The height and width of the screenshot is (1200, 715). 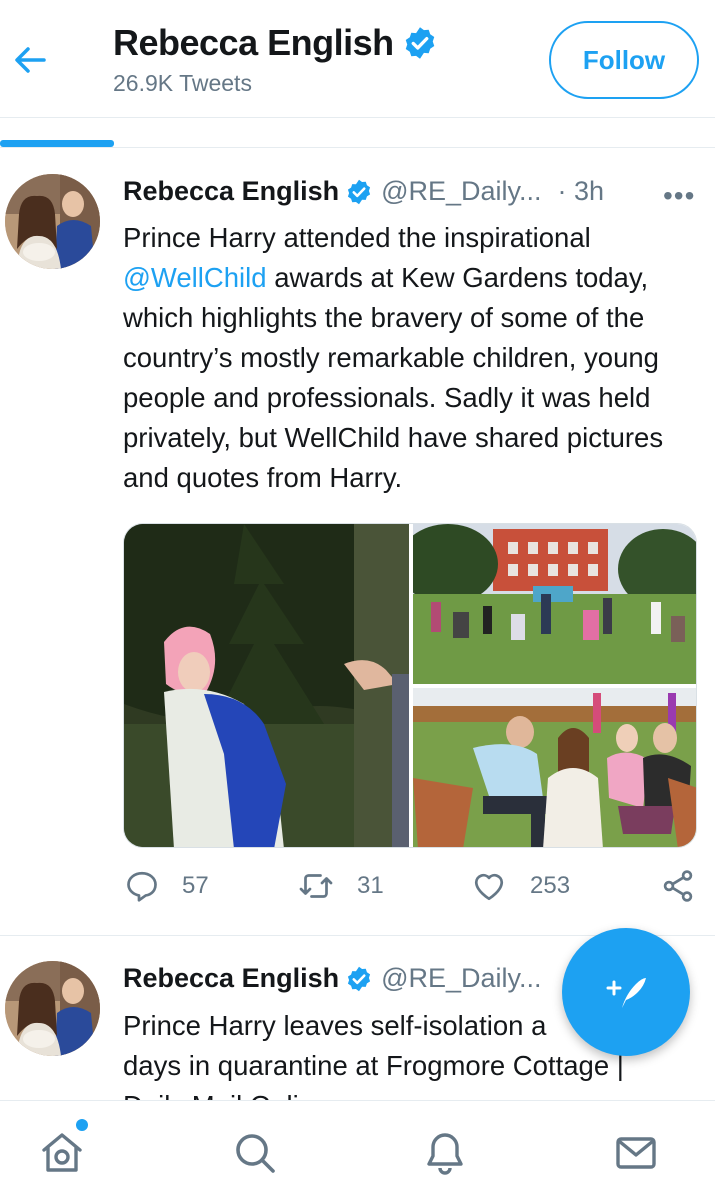 What do you see at coordinates (581, 191) in the screenshot?
I see `tweet-time: · 3h` at bounding box center [581, 191].